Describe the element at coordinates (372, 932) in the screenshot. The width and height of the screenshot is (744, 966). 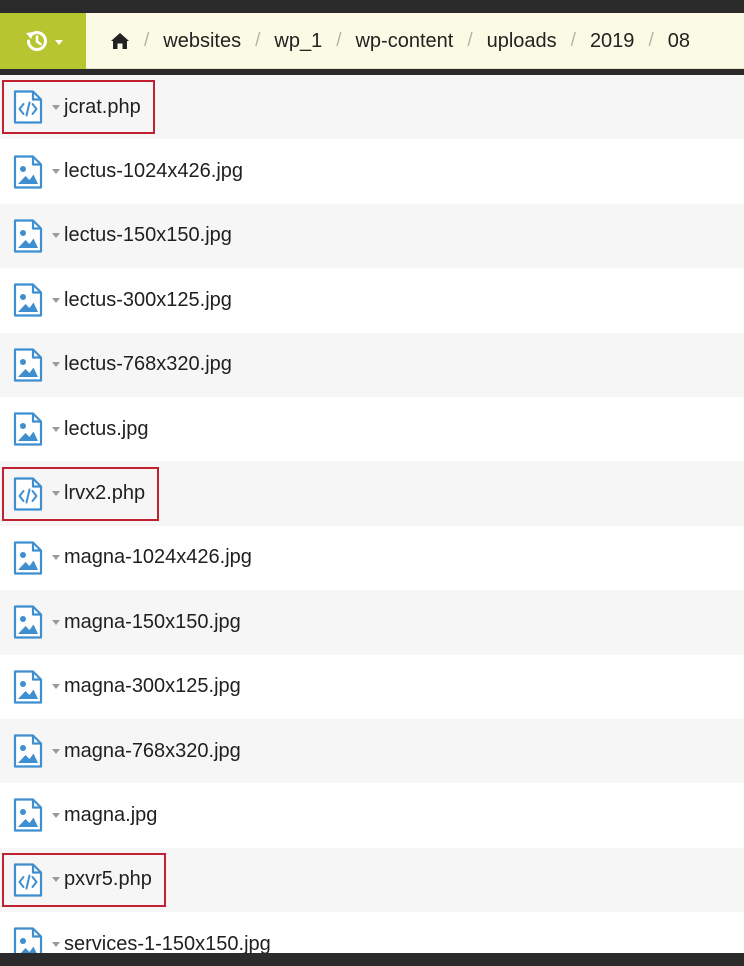
I see `file-row: services-1-150x150.jpg` at that location.